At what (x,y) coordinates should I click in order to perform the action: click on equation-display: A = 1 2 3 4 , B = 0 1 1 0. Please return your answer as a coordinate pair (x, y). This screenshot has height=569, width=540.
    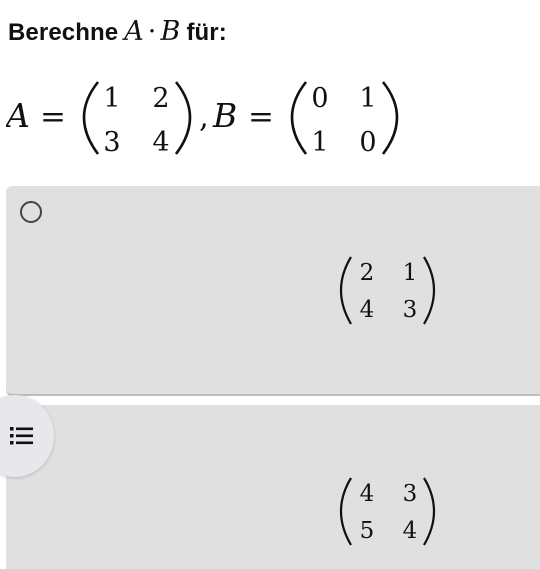
    Looking at the image, I should click on (202, 119).